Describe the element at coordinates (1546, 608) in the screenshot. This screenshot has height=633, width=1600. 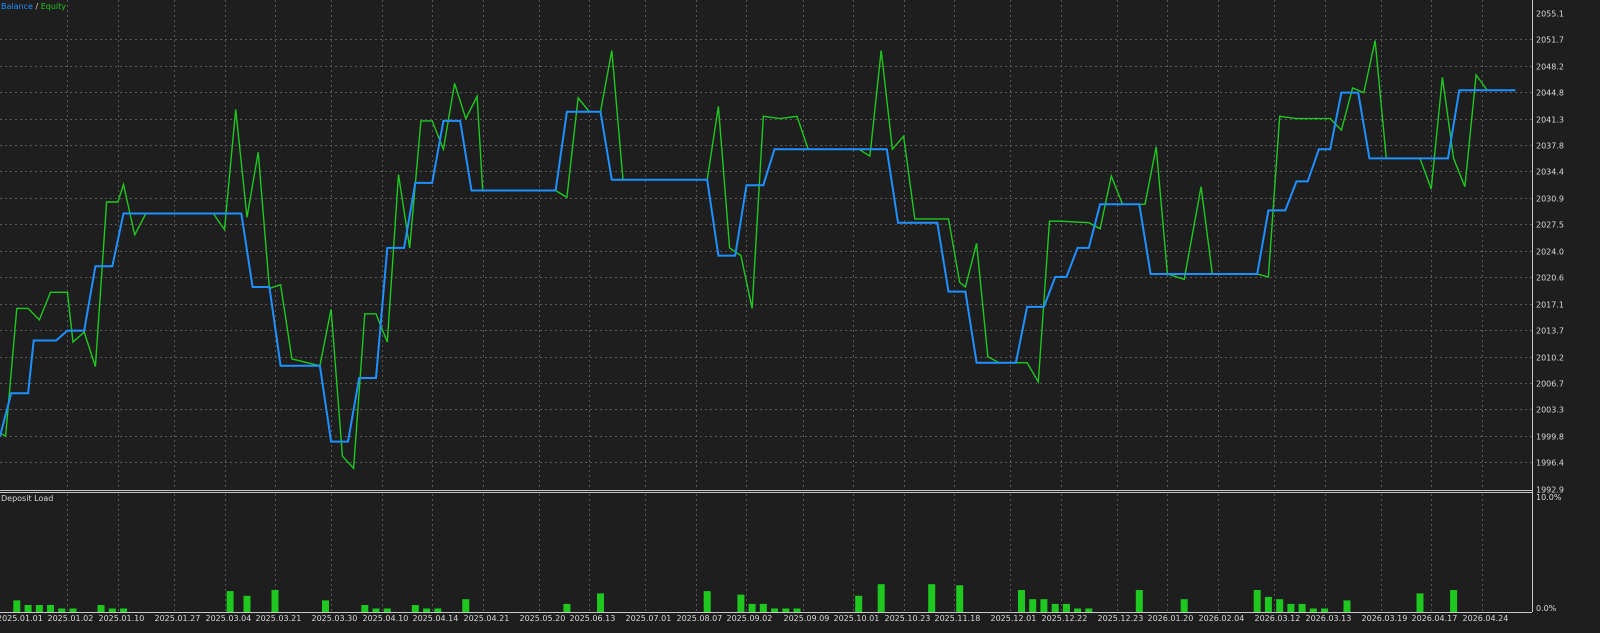
I see `deposit-load-tick-label: 0.0%` at that location.